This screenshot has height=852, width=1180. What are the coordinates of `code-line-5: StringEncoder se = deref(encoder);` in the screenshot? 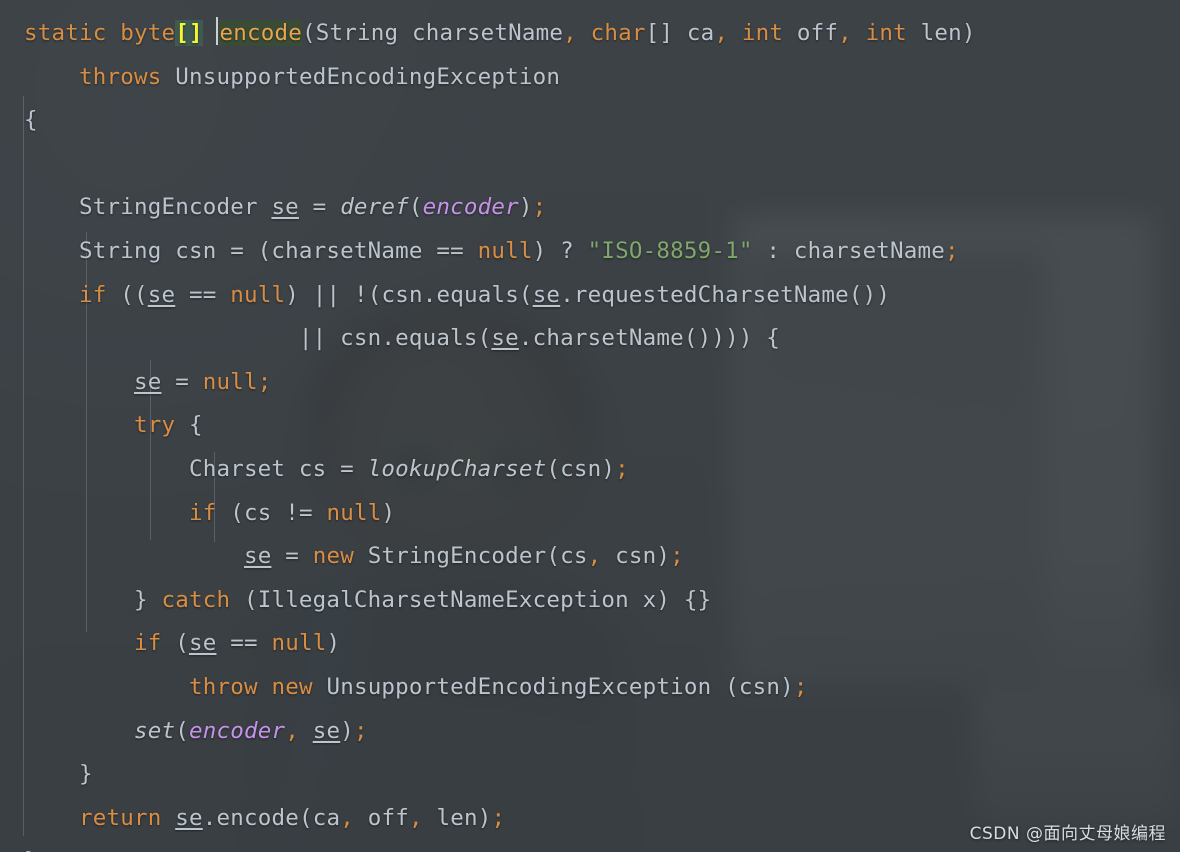 It's located at (602, 208).